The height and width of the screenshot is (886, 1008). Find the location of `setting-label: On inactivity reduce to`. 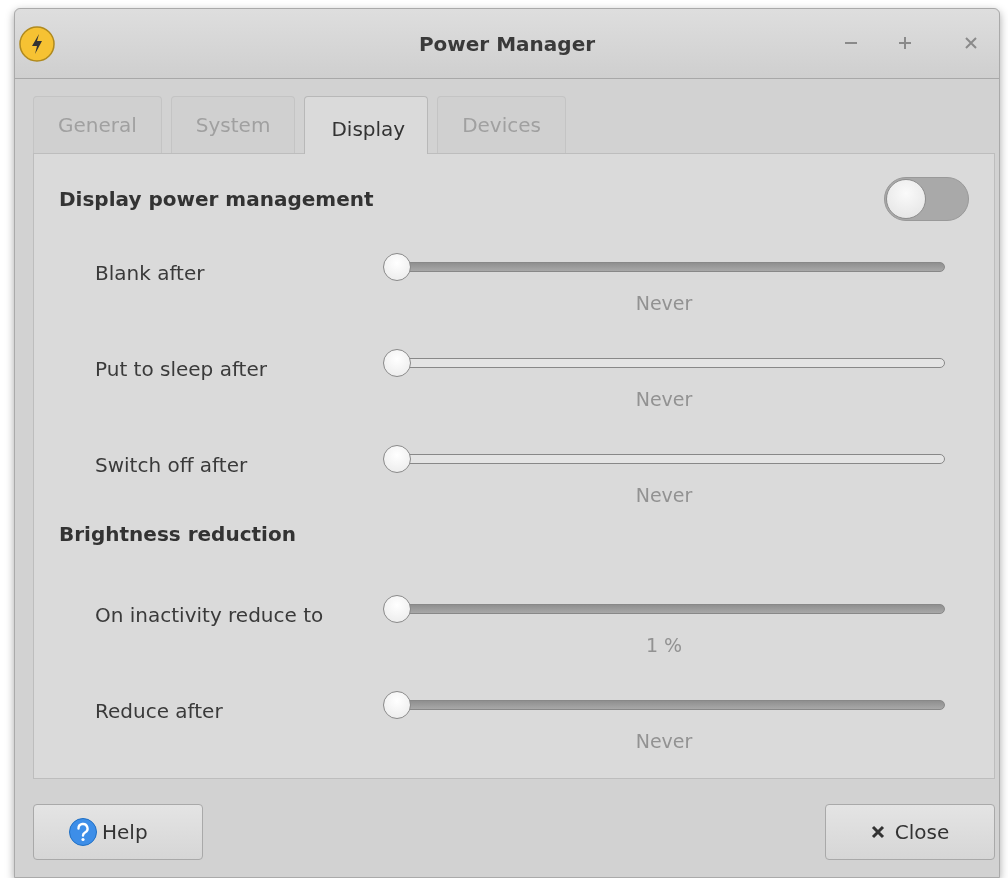

setting-label: On inactivity reduce to is located at coordinates (210, 615).